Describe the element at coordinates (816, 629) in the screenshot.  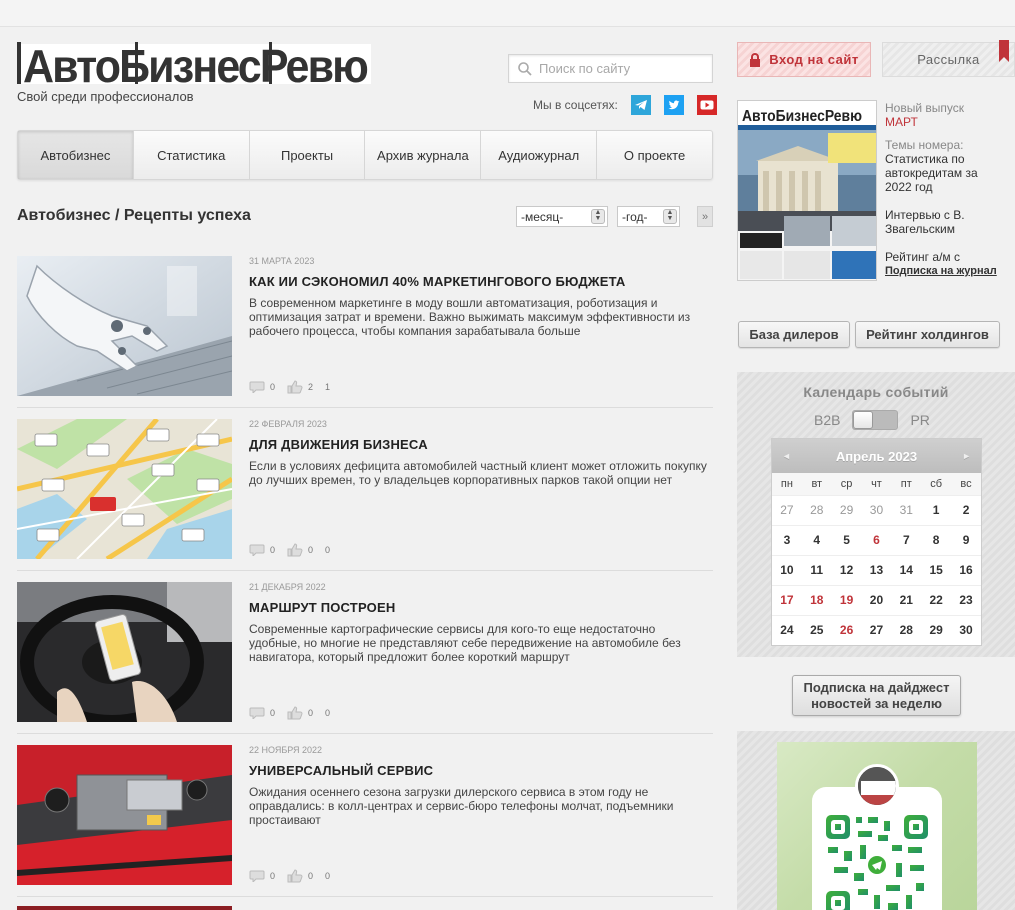
I see `calendar-day: 25` at that location.